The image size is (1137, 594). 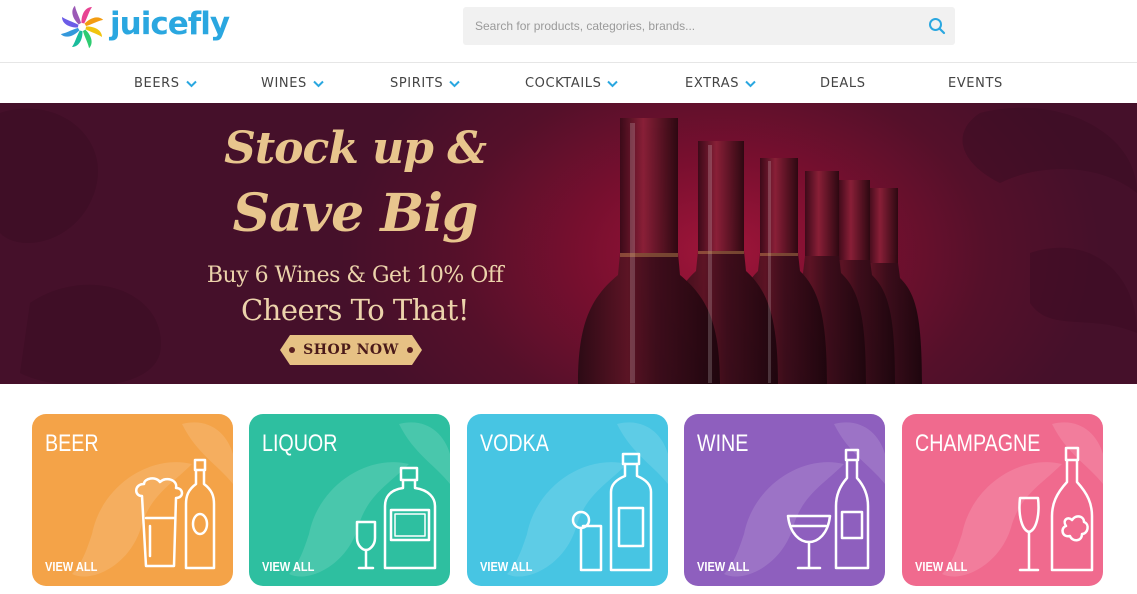 What do you see at coordinates (723, 443) in the screenshot?
I see `category-title: WINE` at bounding box center [723, 443].